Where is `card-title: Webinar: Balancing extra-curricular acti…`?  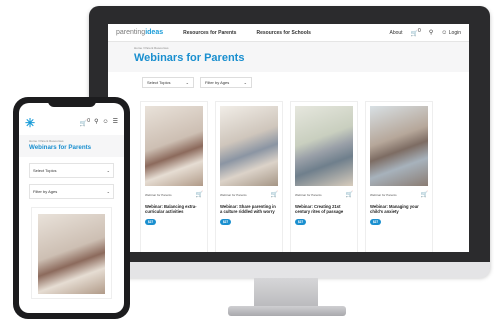 card-title: Webinar: Balancing extra-curricular acti… is located at coordinates (174, 207).